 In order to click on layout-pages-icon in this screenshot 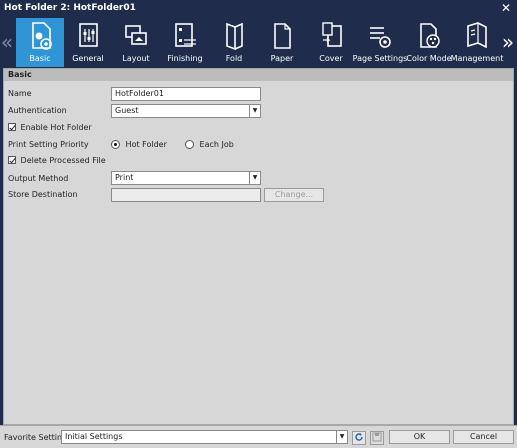, I will do `click(136, 35)`.